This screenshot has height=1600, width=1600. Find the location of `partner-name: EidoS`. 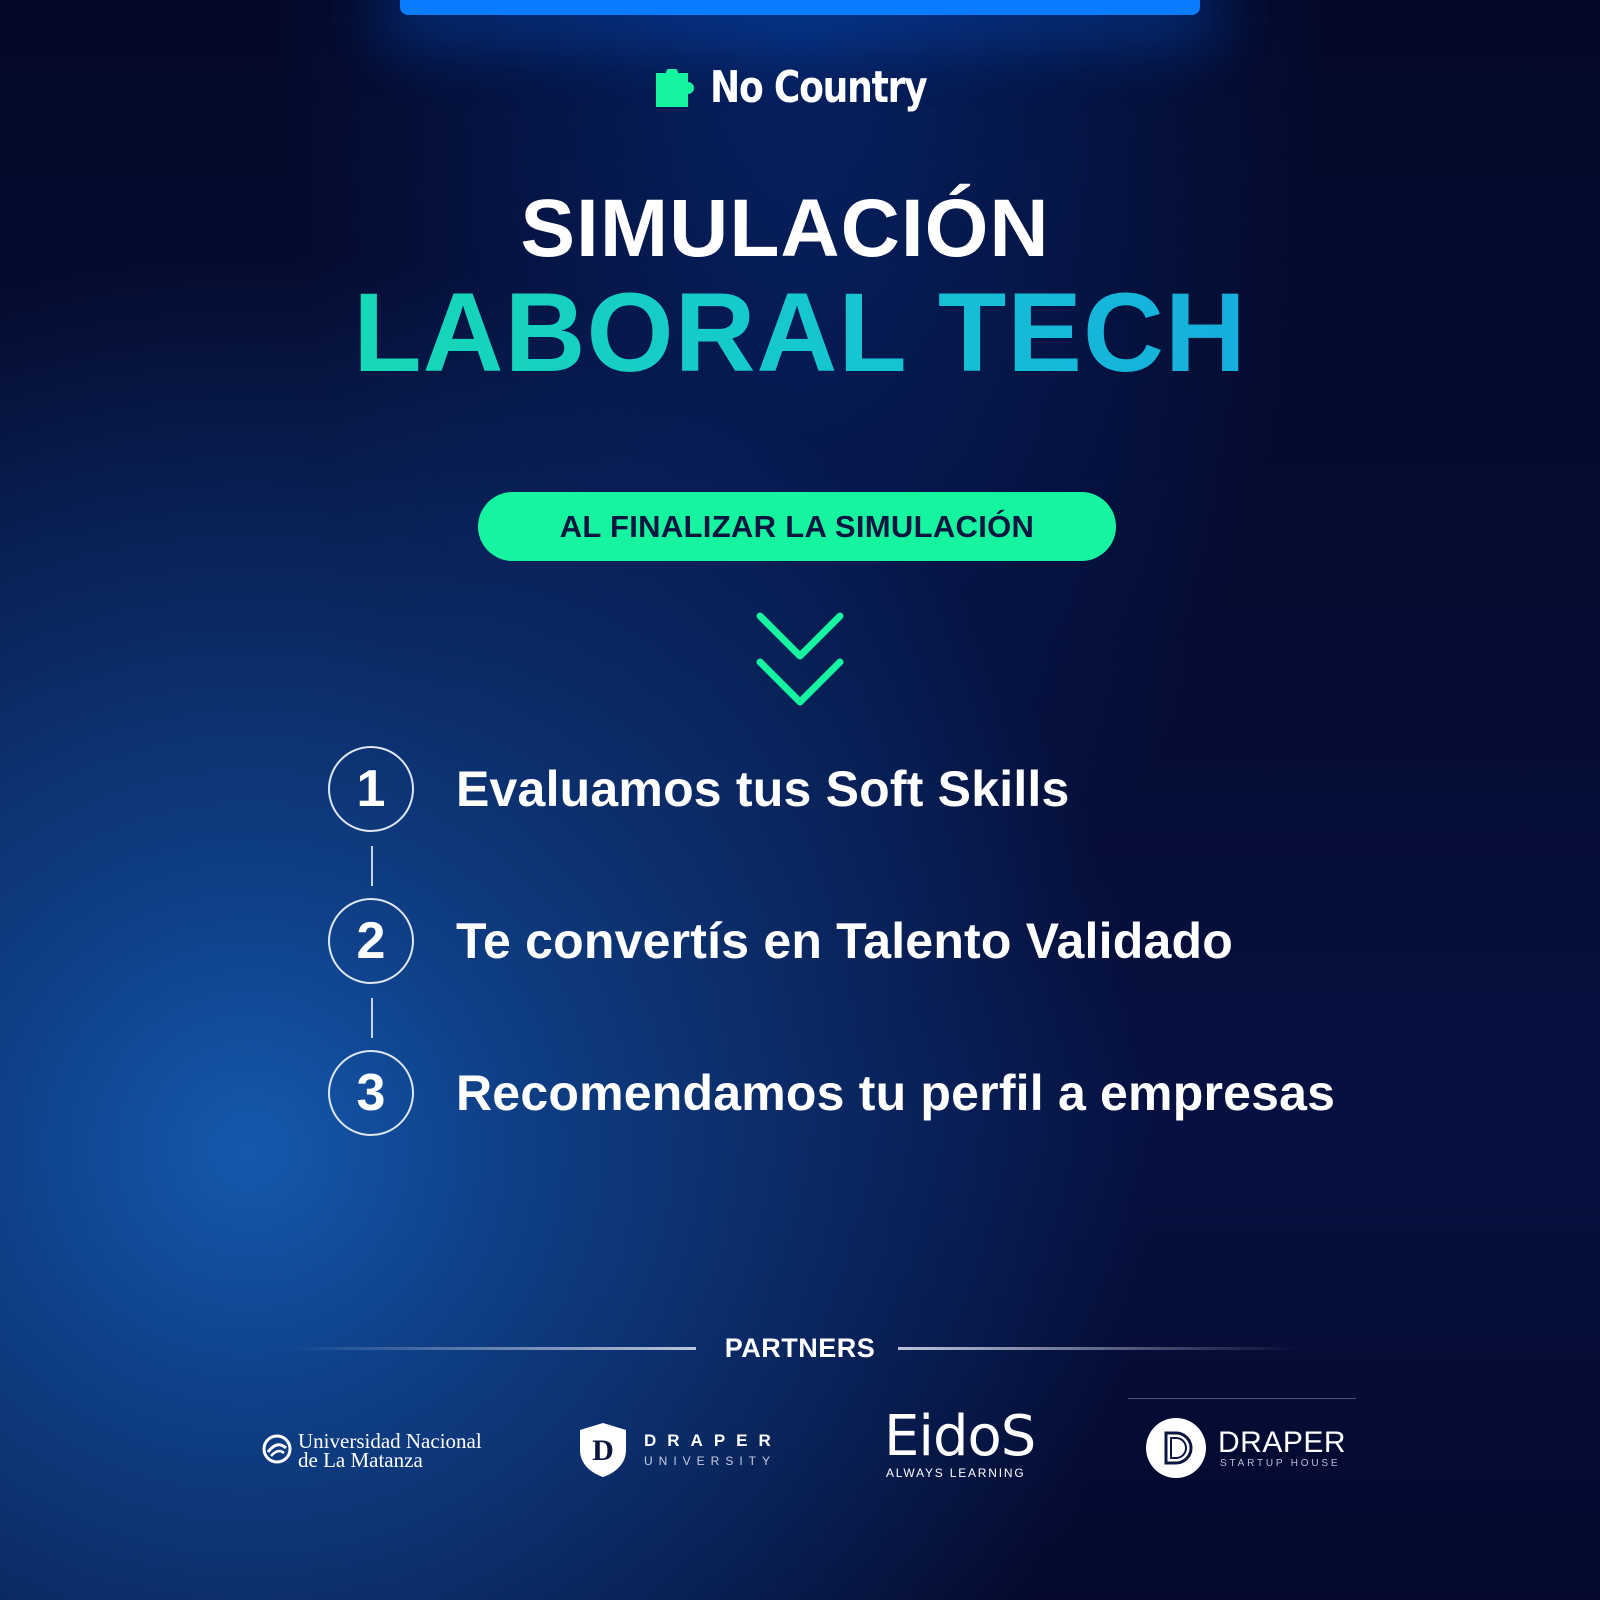

partner-name: EidoS is located at coordinates (960, 1436).